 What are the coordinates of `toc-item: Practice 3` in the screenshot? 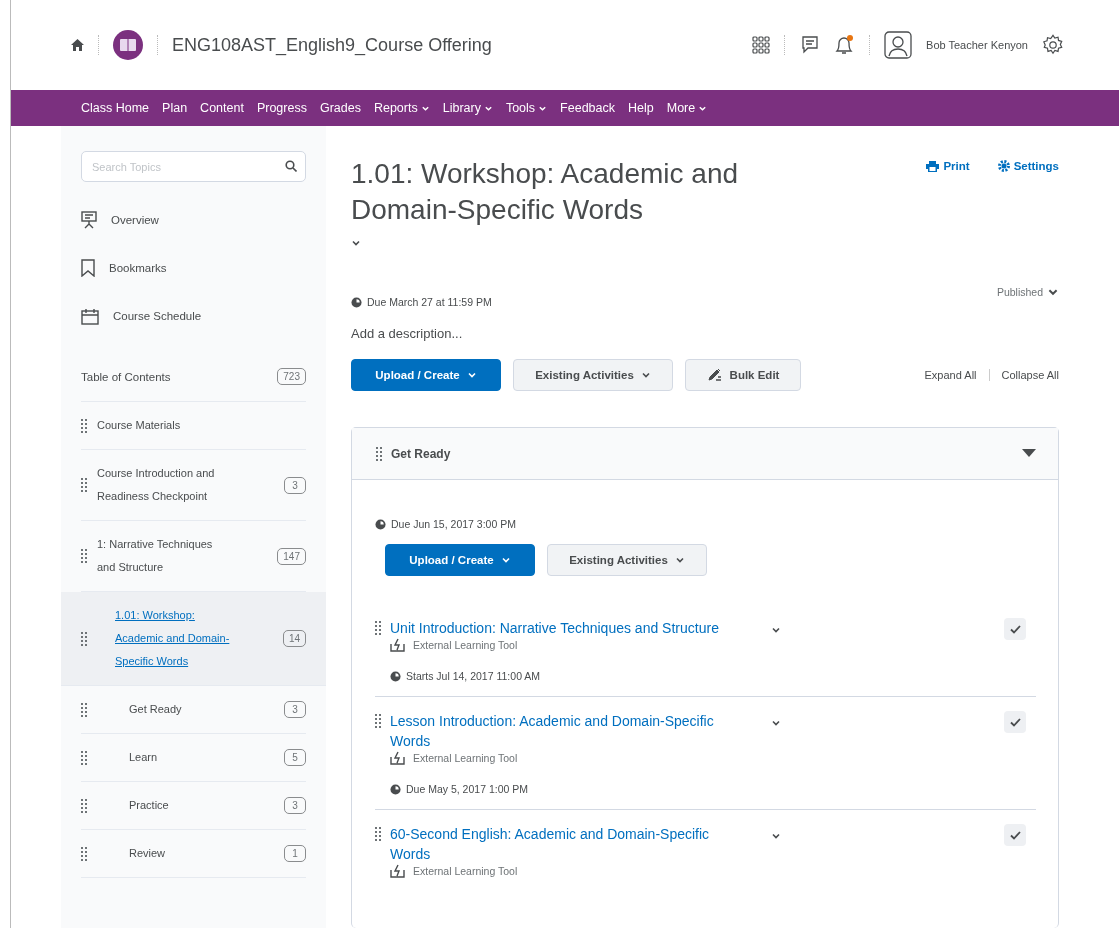 It's located at (193, 806).